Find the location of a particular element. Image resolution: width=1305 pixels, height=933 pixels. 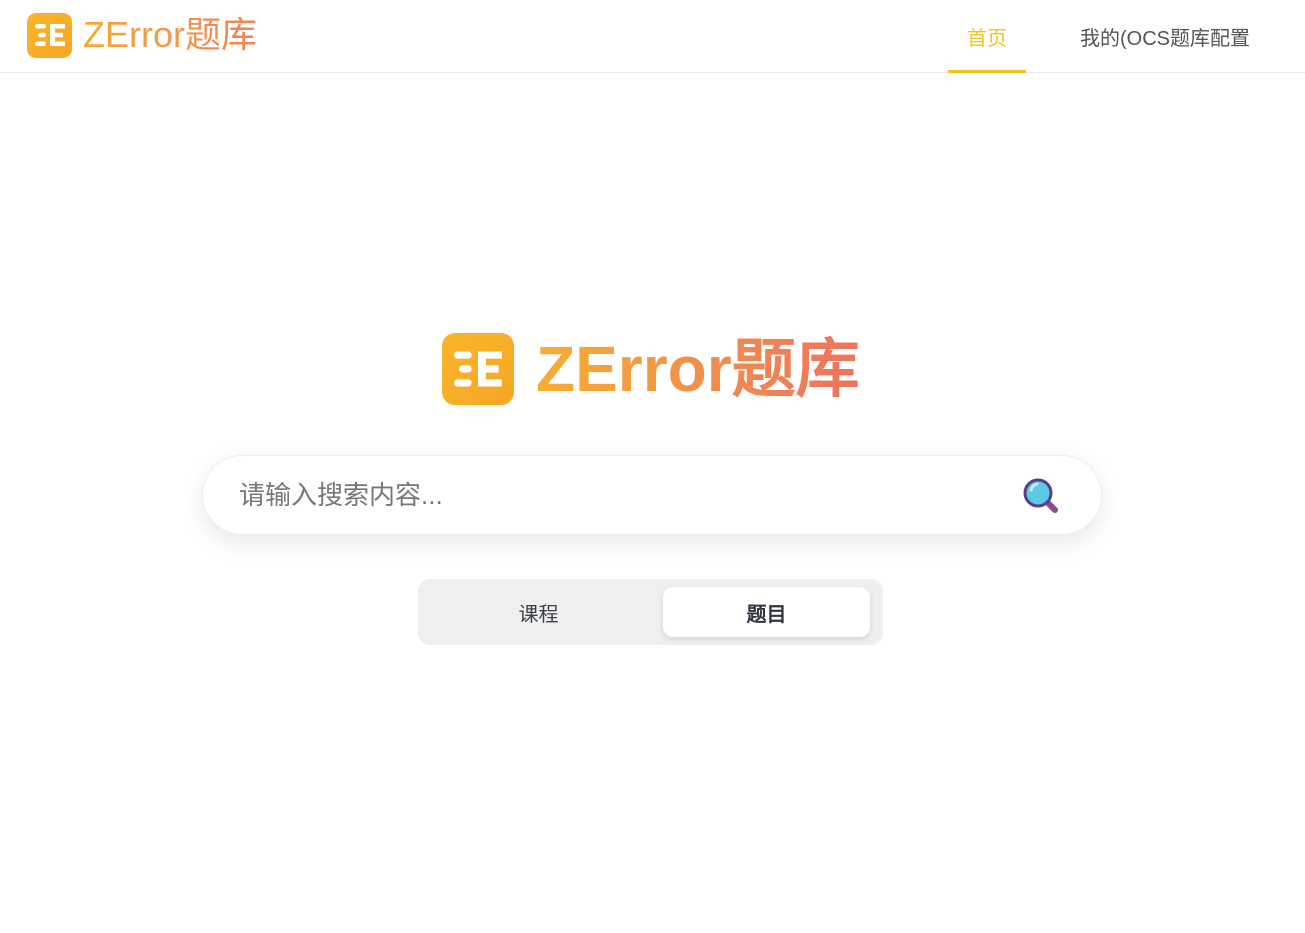

hero-title: ZError题库 is located at coordinates (698, 369).